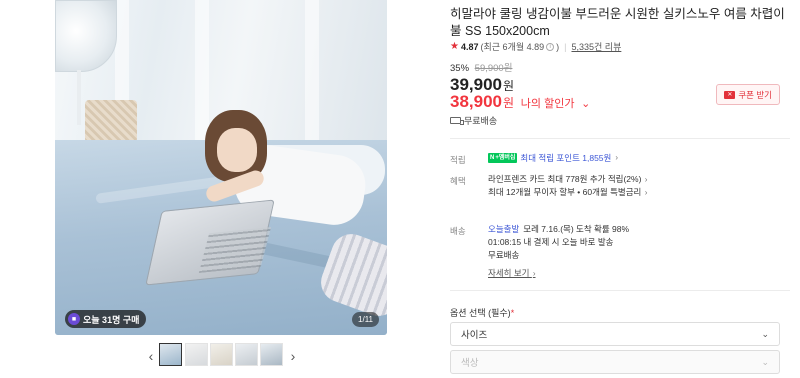 This screenshot has height=378, width=800. What do you see at coordinates (566, 158) in the screenshot?
I see `reward-points-text: 최대 적립 포인트 1,855원` at bounding box center [566, 158].